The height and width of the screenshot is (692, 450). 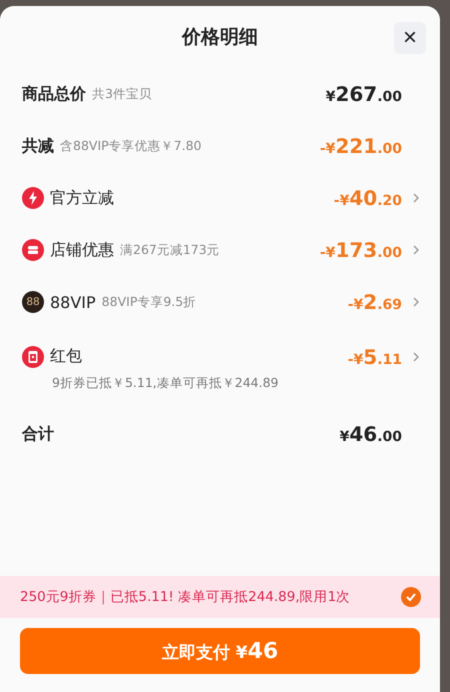 I want to click on lightning-icon, so click(x=33, y=198).